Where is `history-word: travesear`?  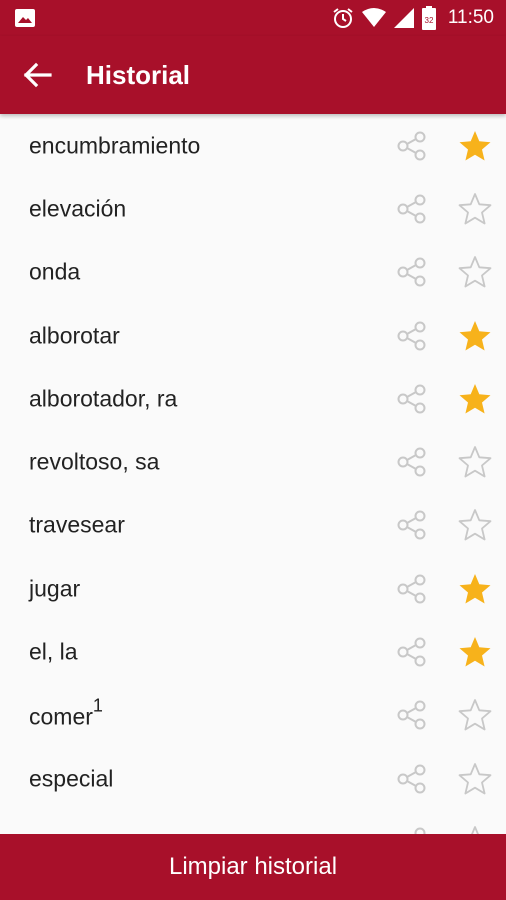
history-word: travesear is located at coordinates (77, 525).